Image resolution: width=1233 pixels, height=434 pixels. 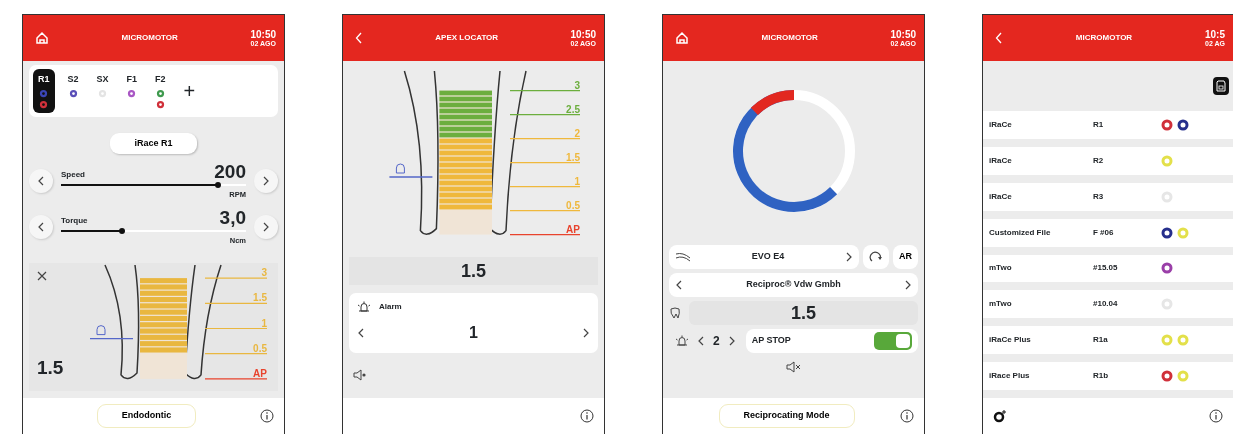 I want to click on file-list-row: iRaCe R2, so click(x=1108, y=160).